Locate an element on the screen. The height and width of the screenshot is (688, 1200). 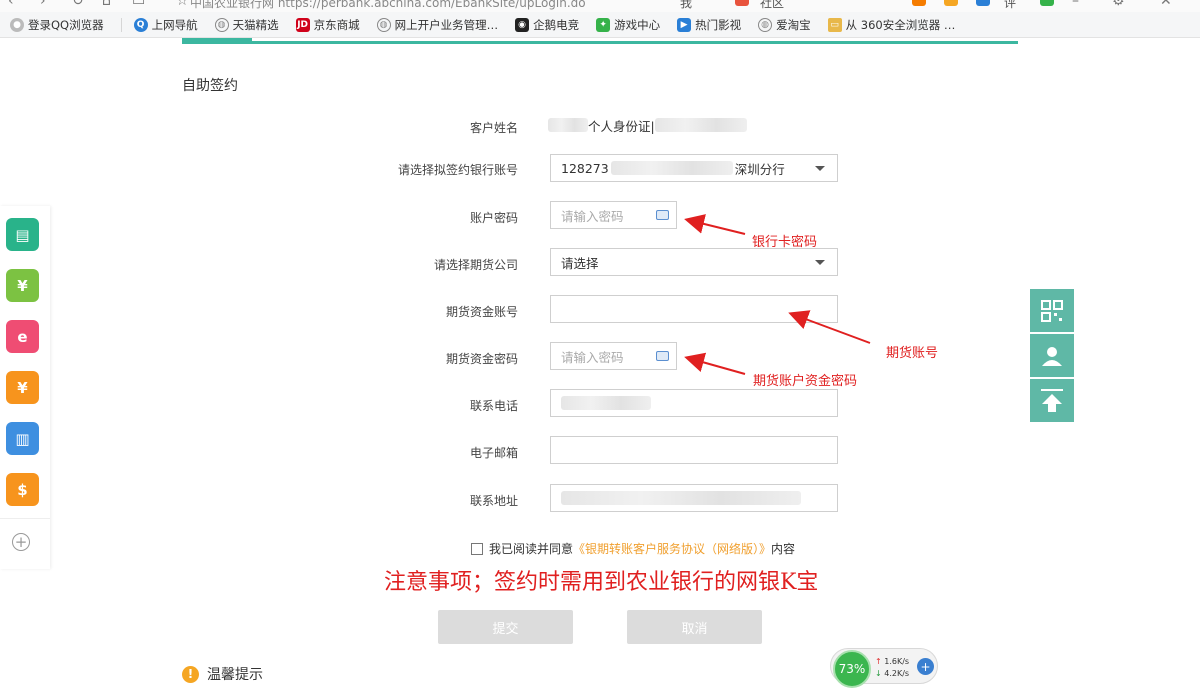
agreement-row: 我已阅读并同意 《银期转账客户服务协议（网络版）》 内容 is located at coordinates (633, 548).